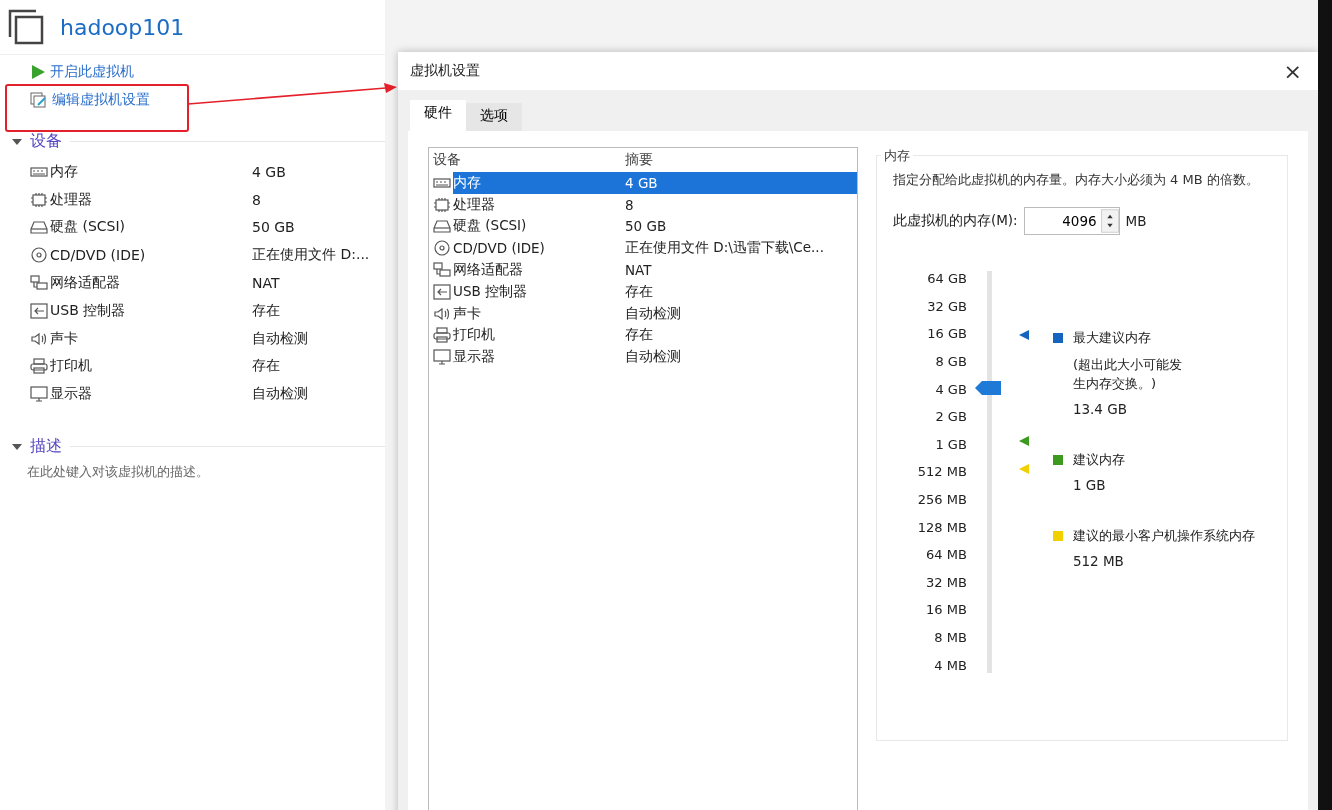  I want to click on column-header: 摘要, so click(639, 159).